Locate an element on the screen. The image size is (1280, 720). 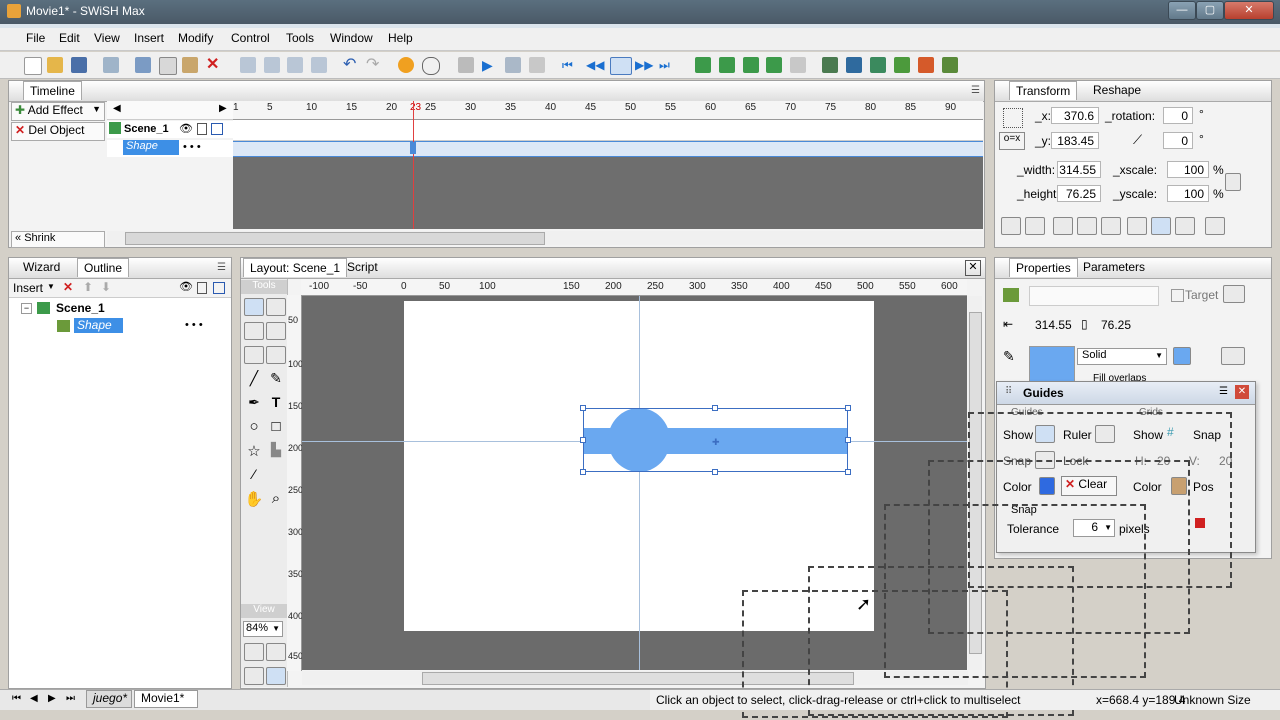
bring-front-icon is located at coordinates (248, 65).